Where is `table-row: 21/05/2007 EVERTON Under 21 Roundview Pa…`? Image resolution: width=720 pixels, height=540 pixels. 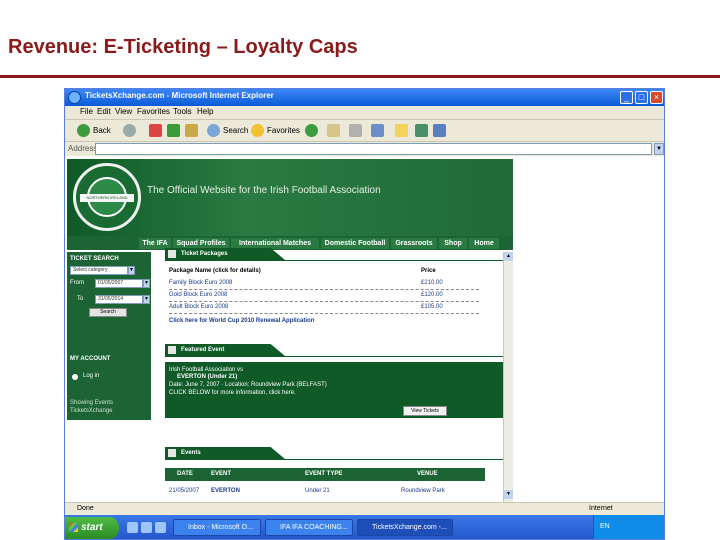
table-row: 21/05/2007 EVERTON Under 21 Roundview Pa… is located at coordinates (325, 493).